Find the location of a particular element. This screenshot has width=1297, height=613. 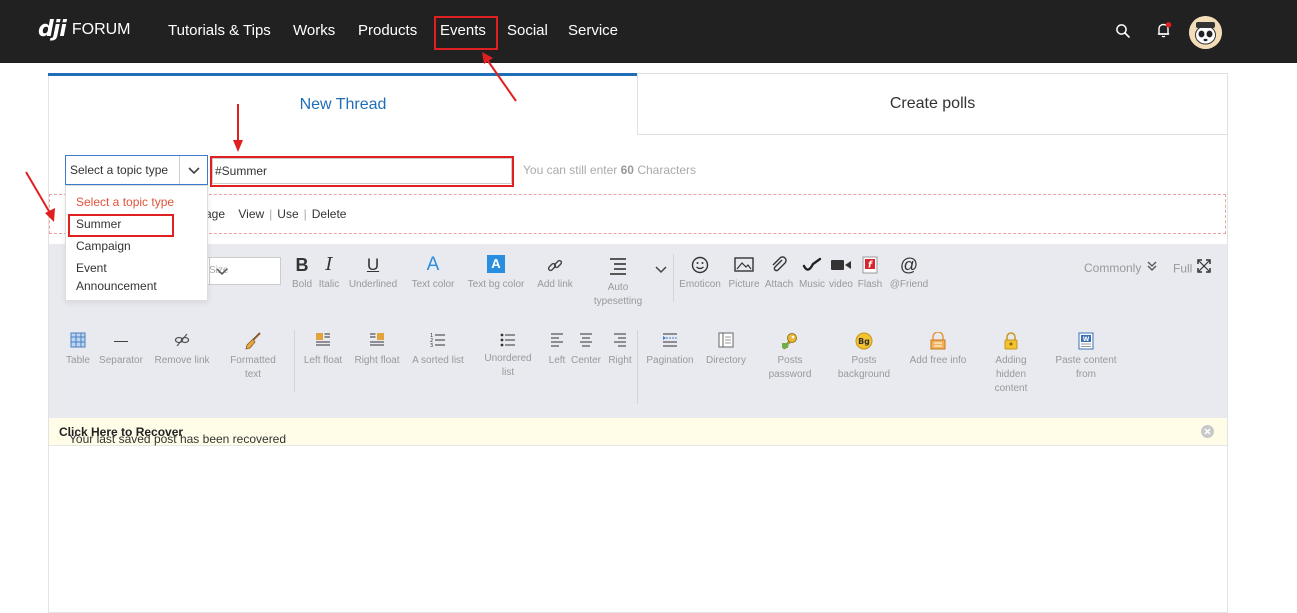

topic-option-placeholder: Select a topic type is located at coordinates (125, 202).